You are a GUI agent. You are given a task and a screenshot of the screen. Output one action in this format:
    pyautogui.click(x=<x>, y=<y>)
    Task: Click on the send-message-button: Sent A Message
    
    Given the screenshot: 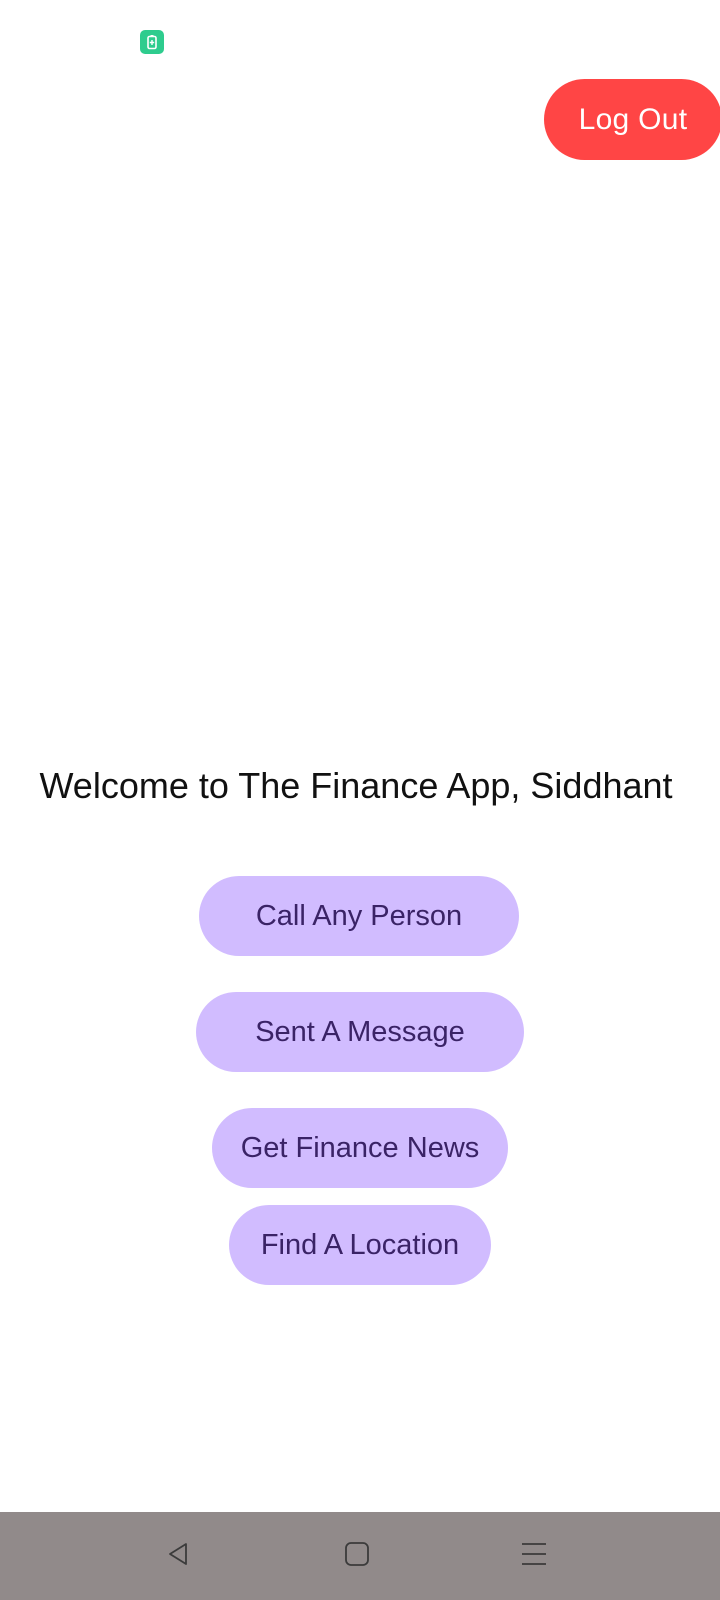 What is the action you would take?
    pyautogui.click(x=360, y=1032)
    